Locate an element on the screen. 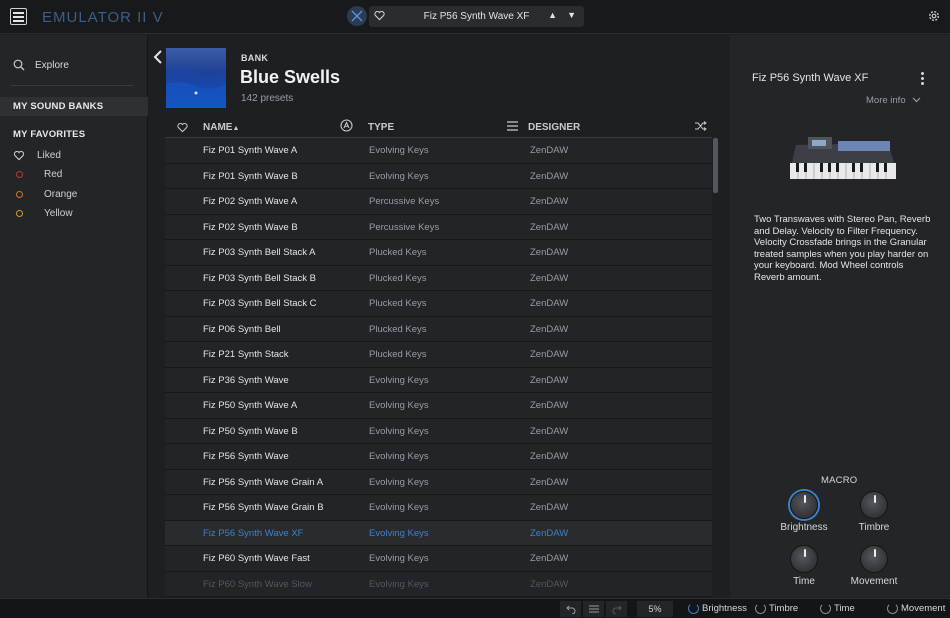 Image resolution: width=950 pixels, height=618 pixels. column-header-name: NAME▲ is located at coordinates (221, 127).